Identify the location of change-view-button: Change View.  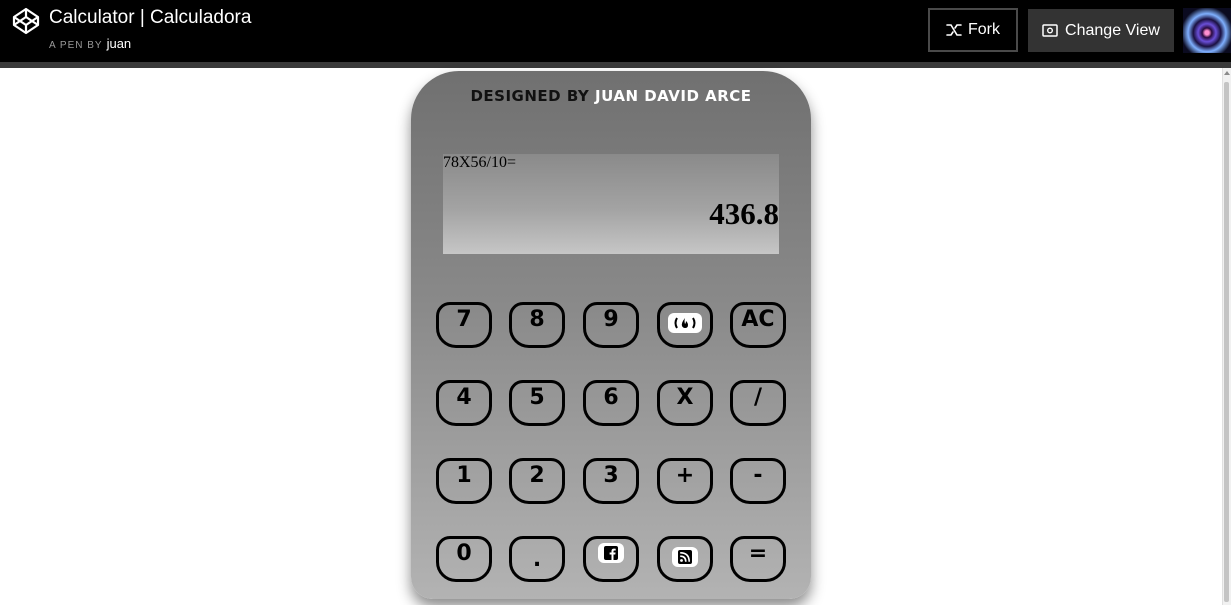
(1101, 30).